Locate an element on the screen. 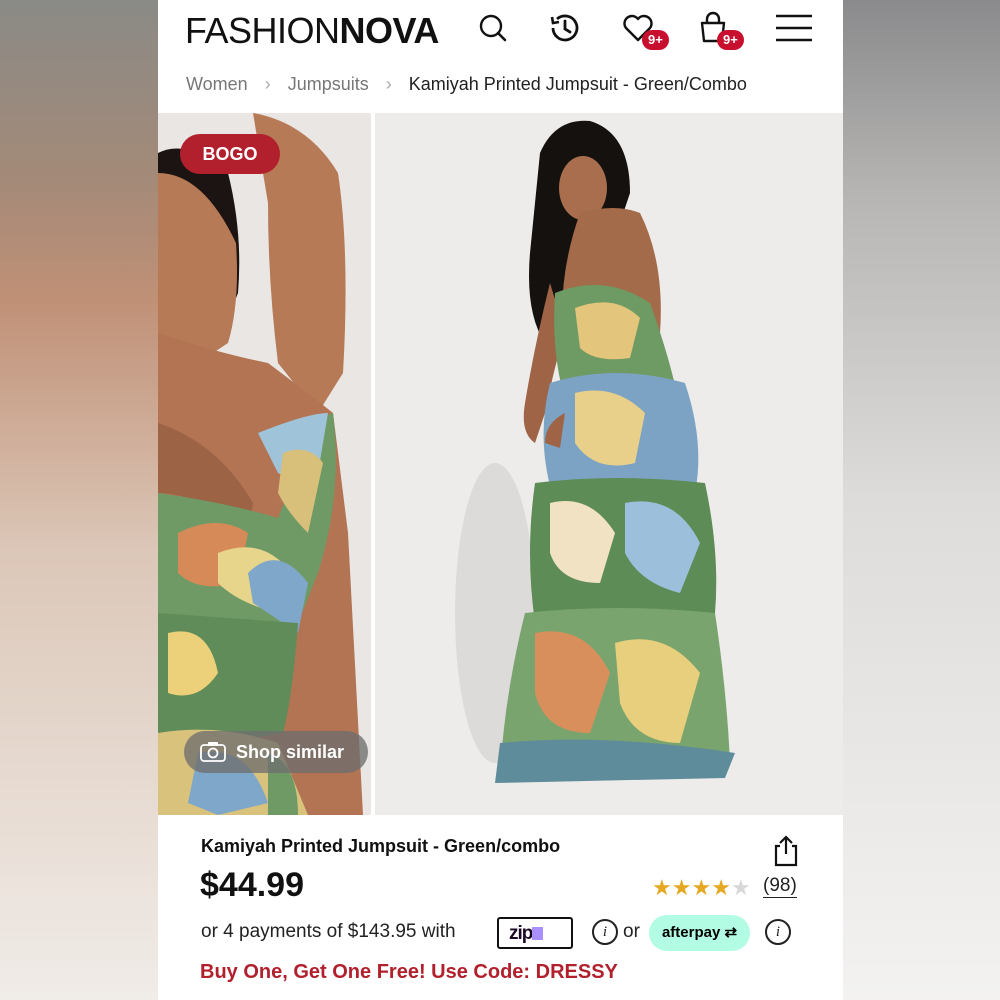  fashionnova-logo: FASHIONNOVA is located at coordinates (312, 31).